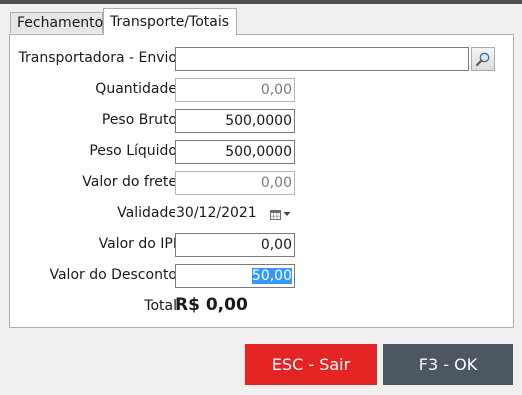 This screenshot has height=395, width=522. I want to click on row-valor-ipi: Valor do IPI 0,00, so click(262, 245).